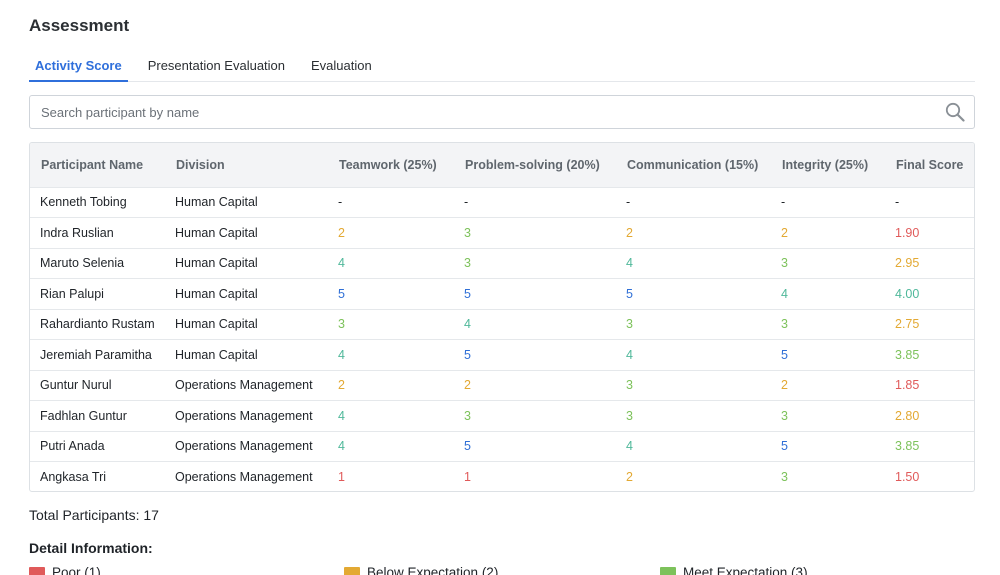 Image resolution: width=1000 pixels, height=575 pixels. I want to click on communication-score-cell: 5, so click(629, 293).